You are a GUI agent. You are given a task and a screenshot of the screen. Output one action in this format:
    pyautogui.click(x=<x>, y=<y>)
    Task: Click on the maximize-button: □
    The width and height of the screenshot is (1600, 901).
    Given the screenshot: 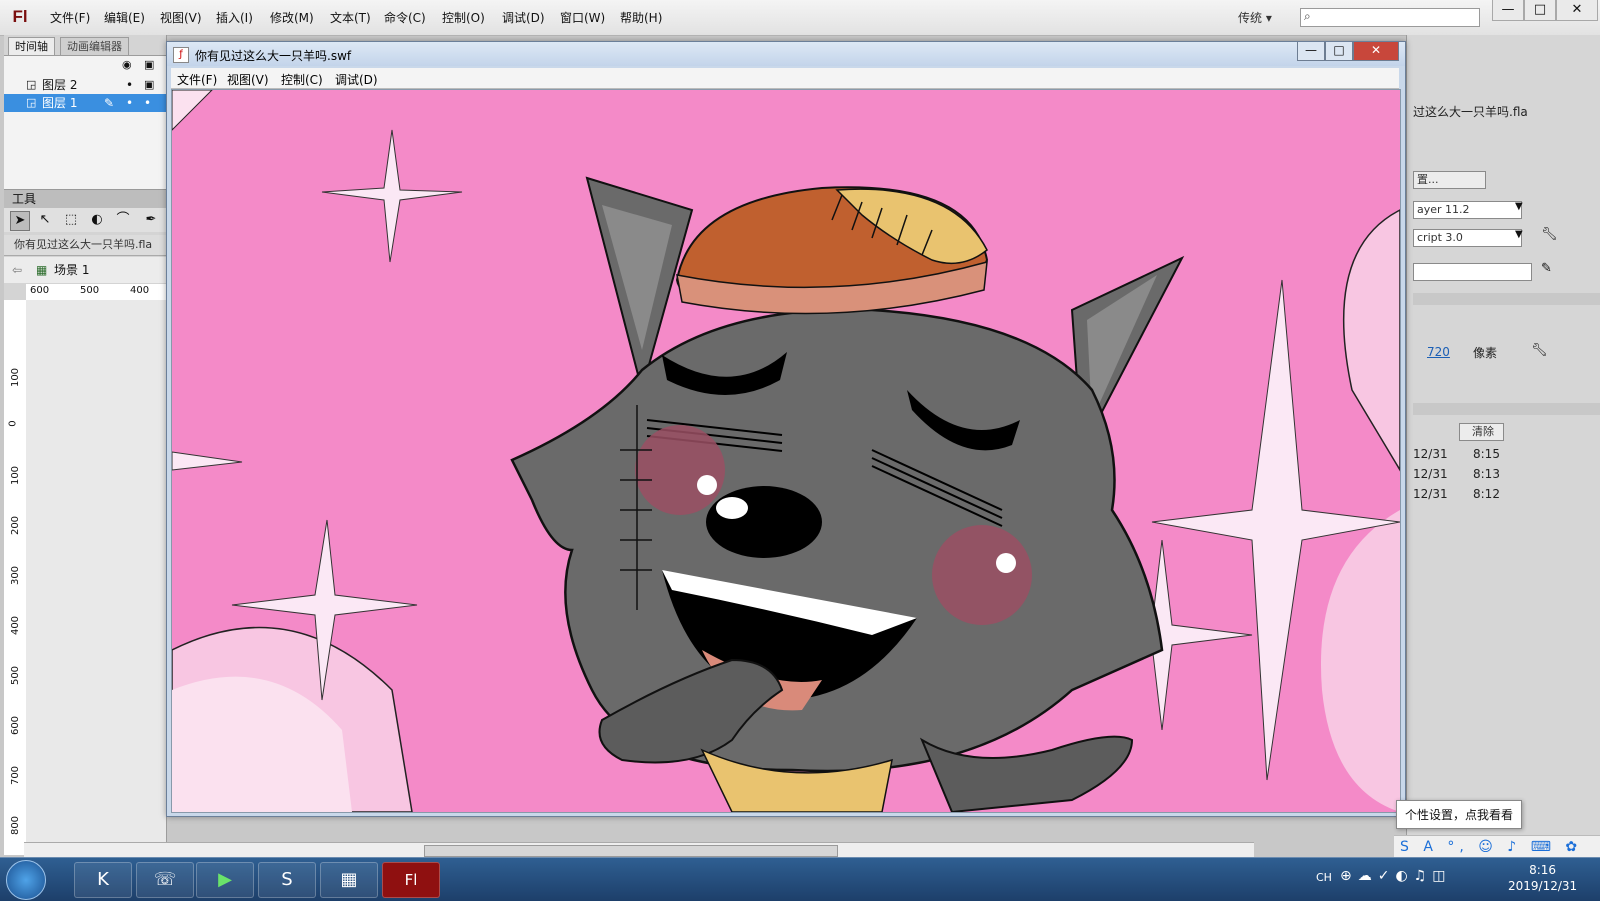 What is the action you would take?
    pyautogui.click(x=1540, y=10)
    